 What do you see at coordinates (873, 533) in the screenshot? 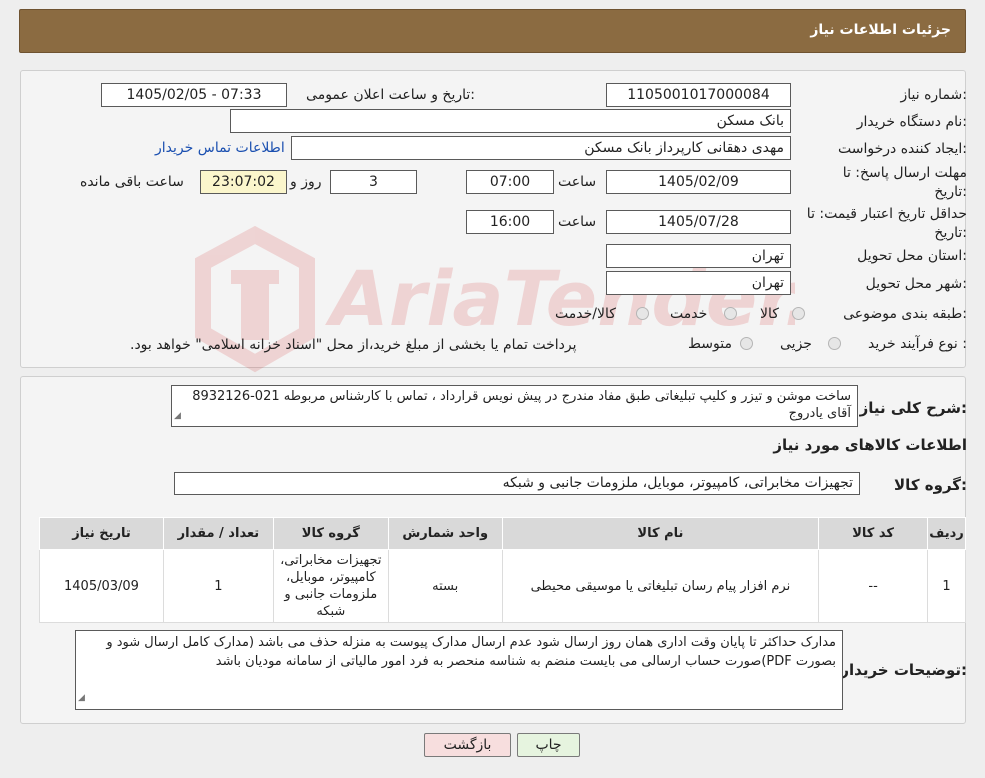
I see `col-code: کد کالا` at bounding box center [873, 533].